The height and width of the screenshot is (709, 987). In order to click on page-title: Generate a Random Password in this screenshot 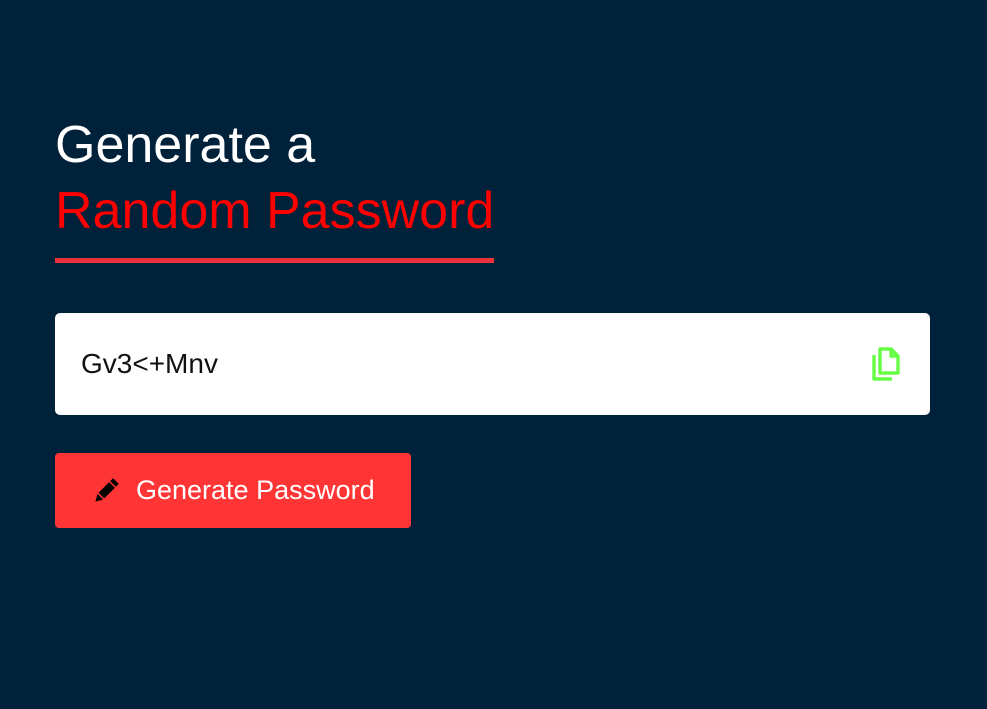, I will do `click(275, 187)`.